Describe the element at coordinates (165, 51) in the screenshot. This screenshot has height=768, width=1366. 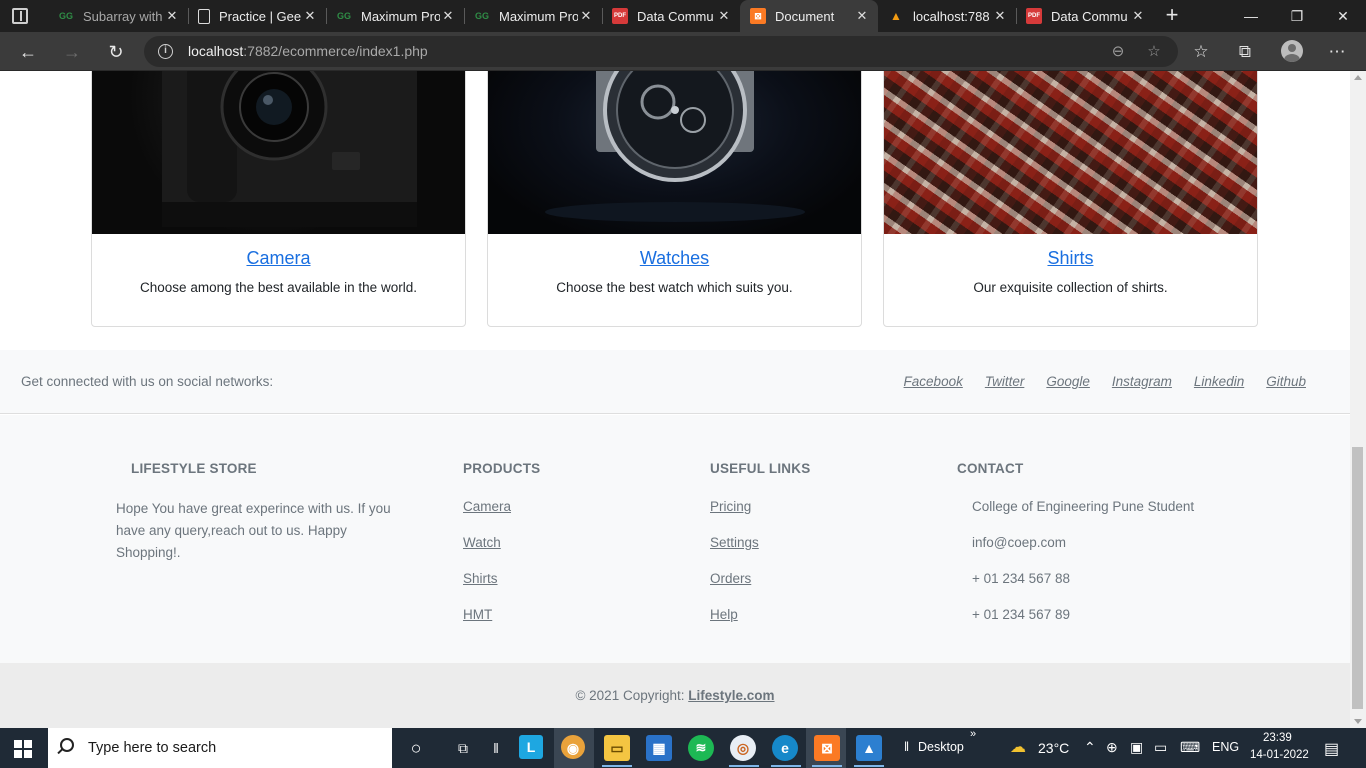
I see `info-icon: i` at that location.